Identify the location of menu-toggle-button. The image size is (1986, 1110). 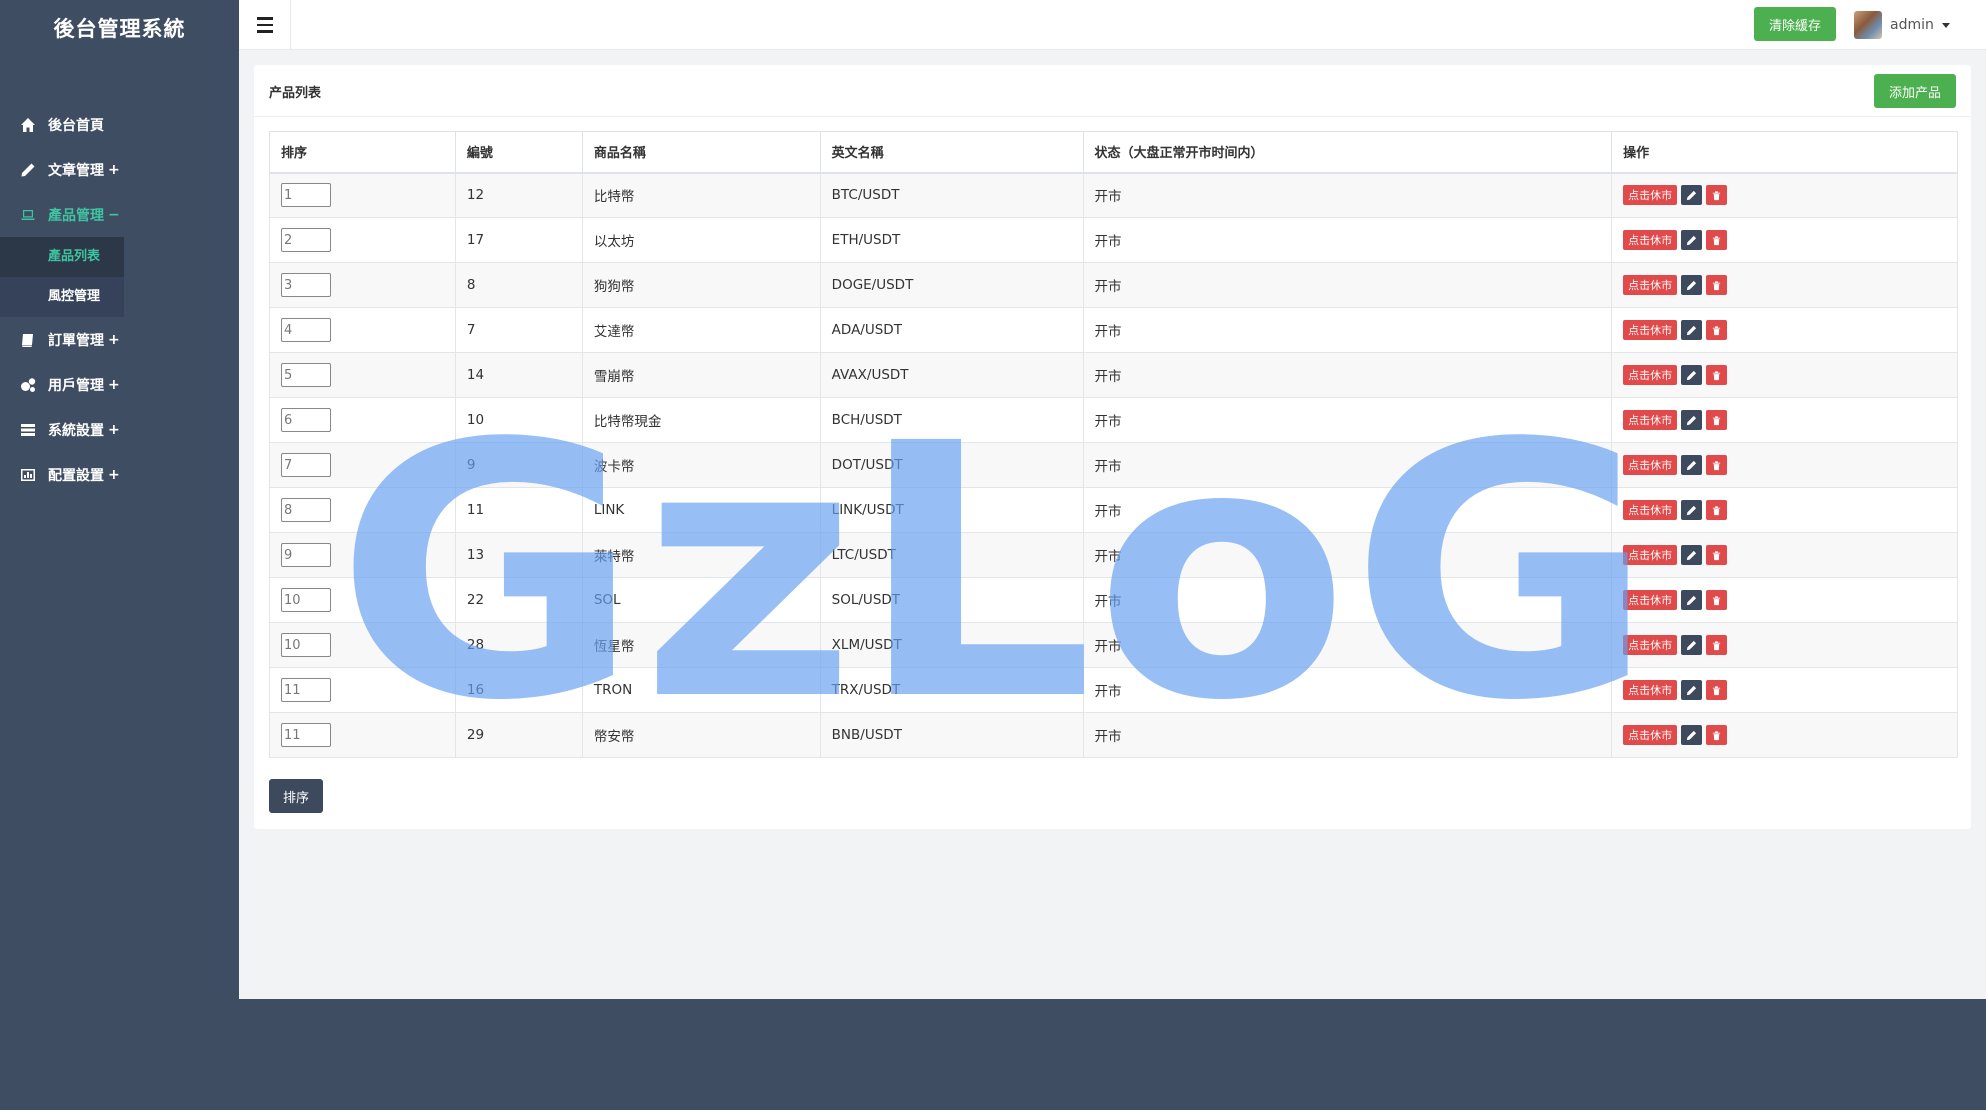
(265, 25).